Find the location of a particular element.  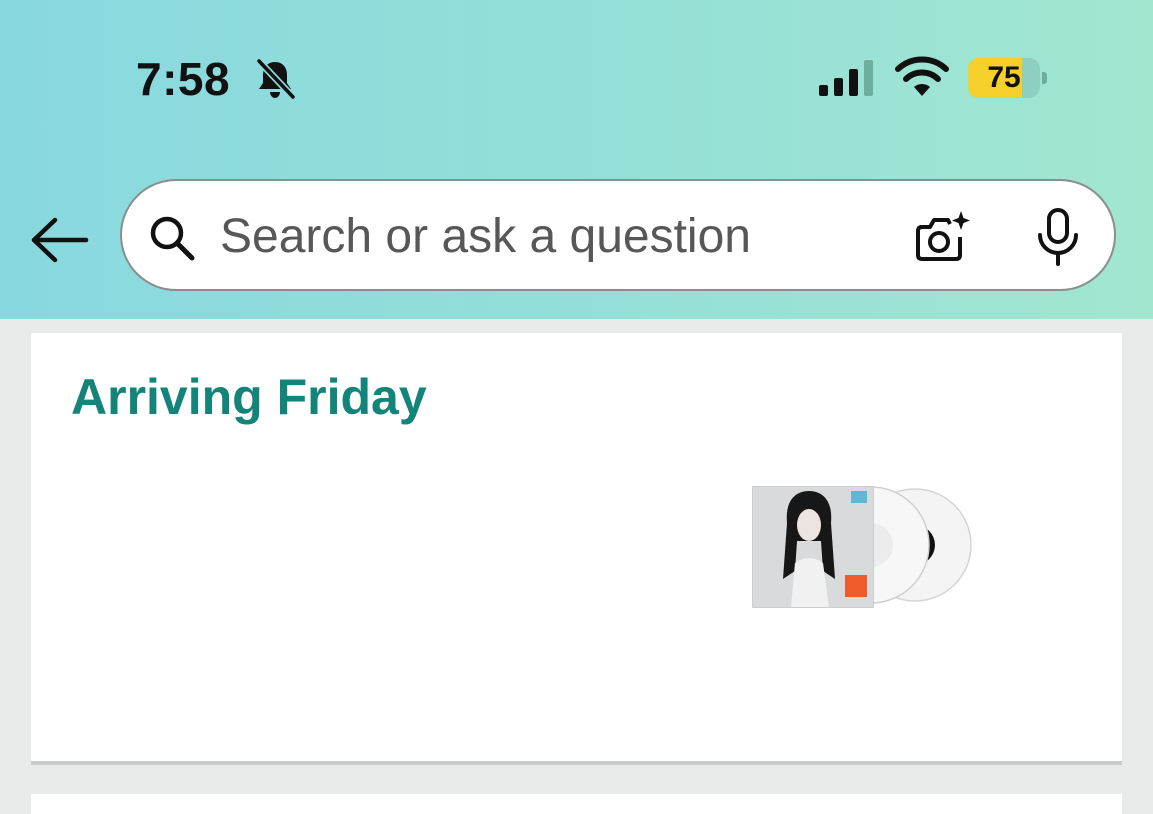

camera-icon is located at coordinates (942, 237).